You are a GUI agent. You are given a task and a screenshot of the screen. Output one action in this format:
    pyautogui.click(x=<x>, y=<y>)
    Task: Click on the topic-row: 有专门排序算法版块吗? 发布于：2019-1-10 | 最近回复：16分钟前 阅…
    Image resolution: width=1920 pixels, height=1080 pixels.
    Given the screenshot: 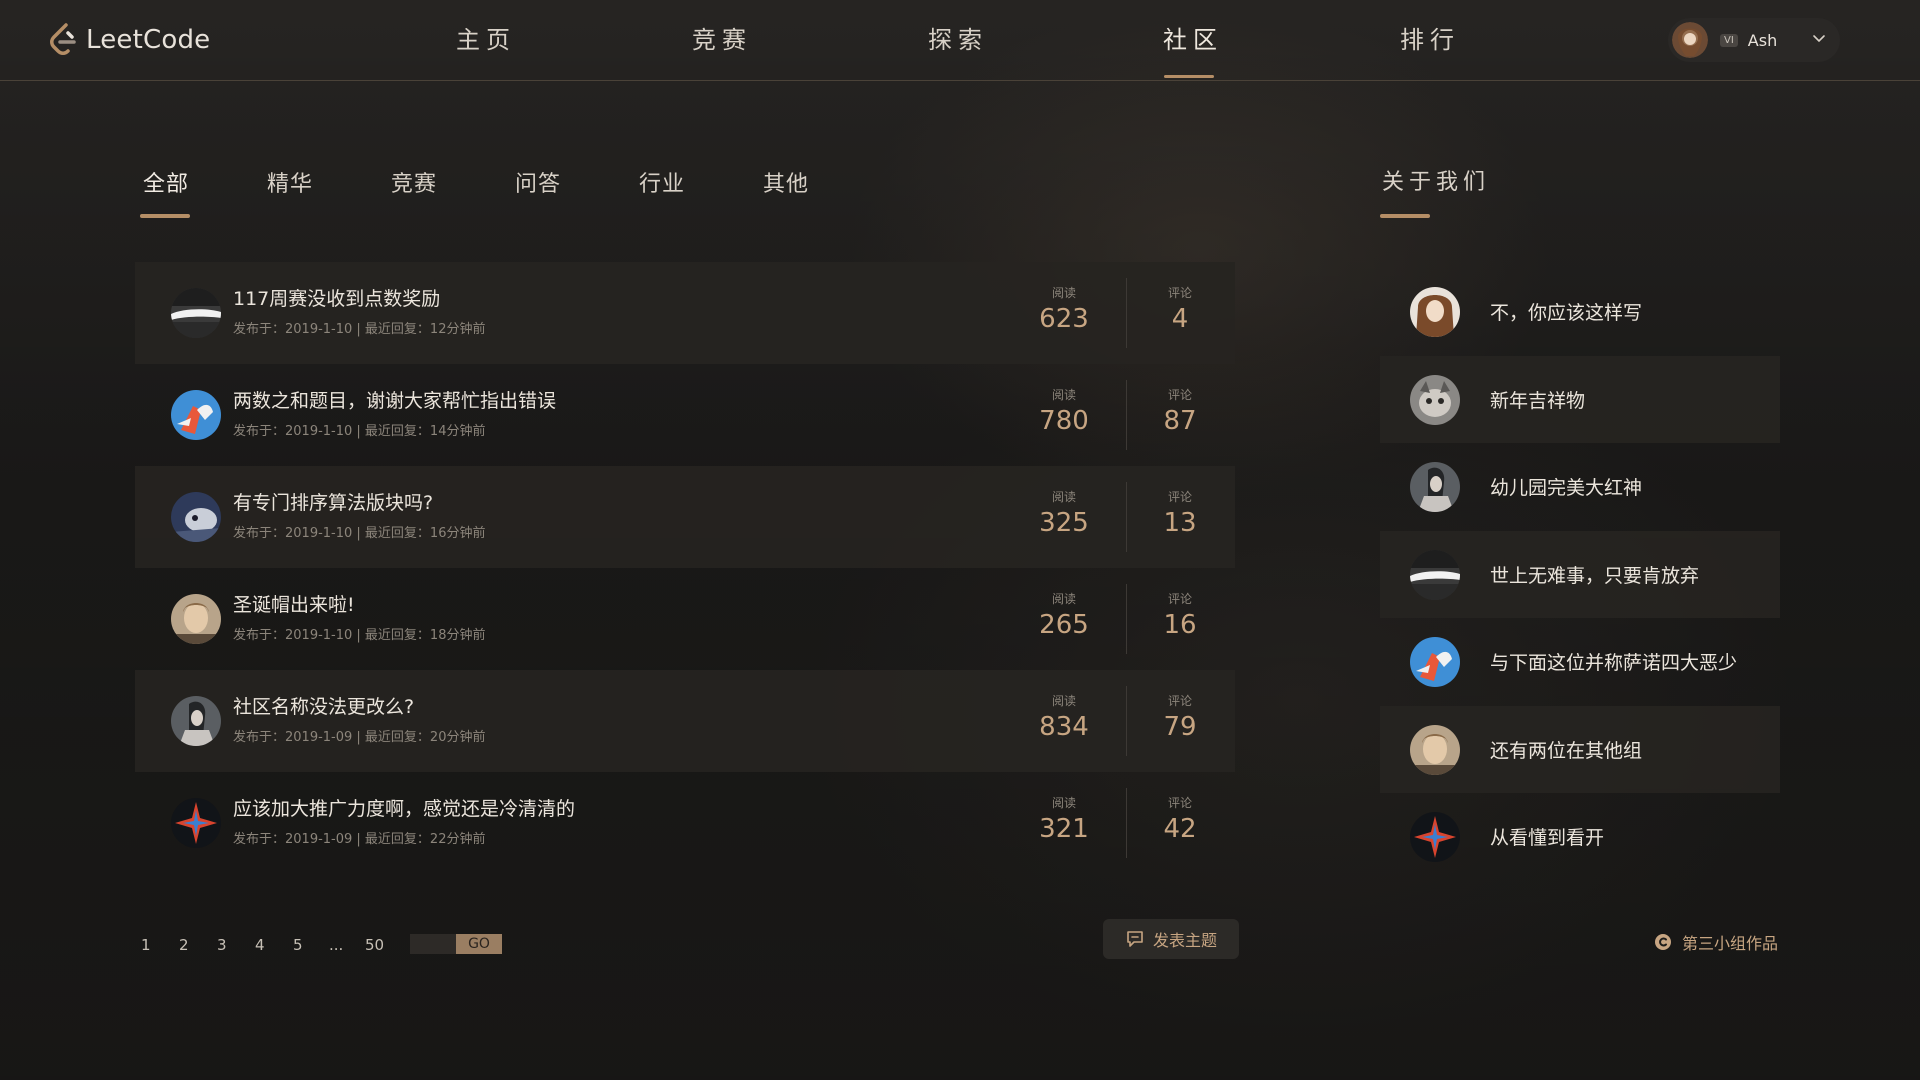 What is the action you would take?
    pyautogui.click(x=685, y=517)
    